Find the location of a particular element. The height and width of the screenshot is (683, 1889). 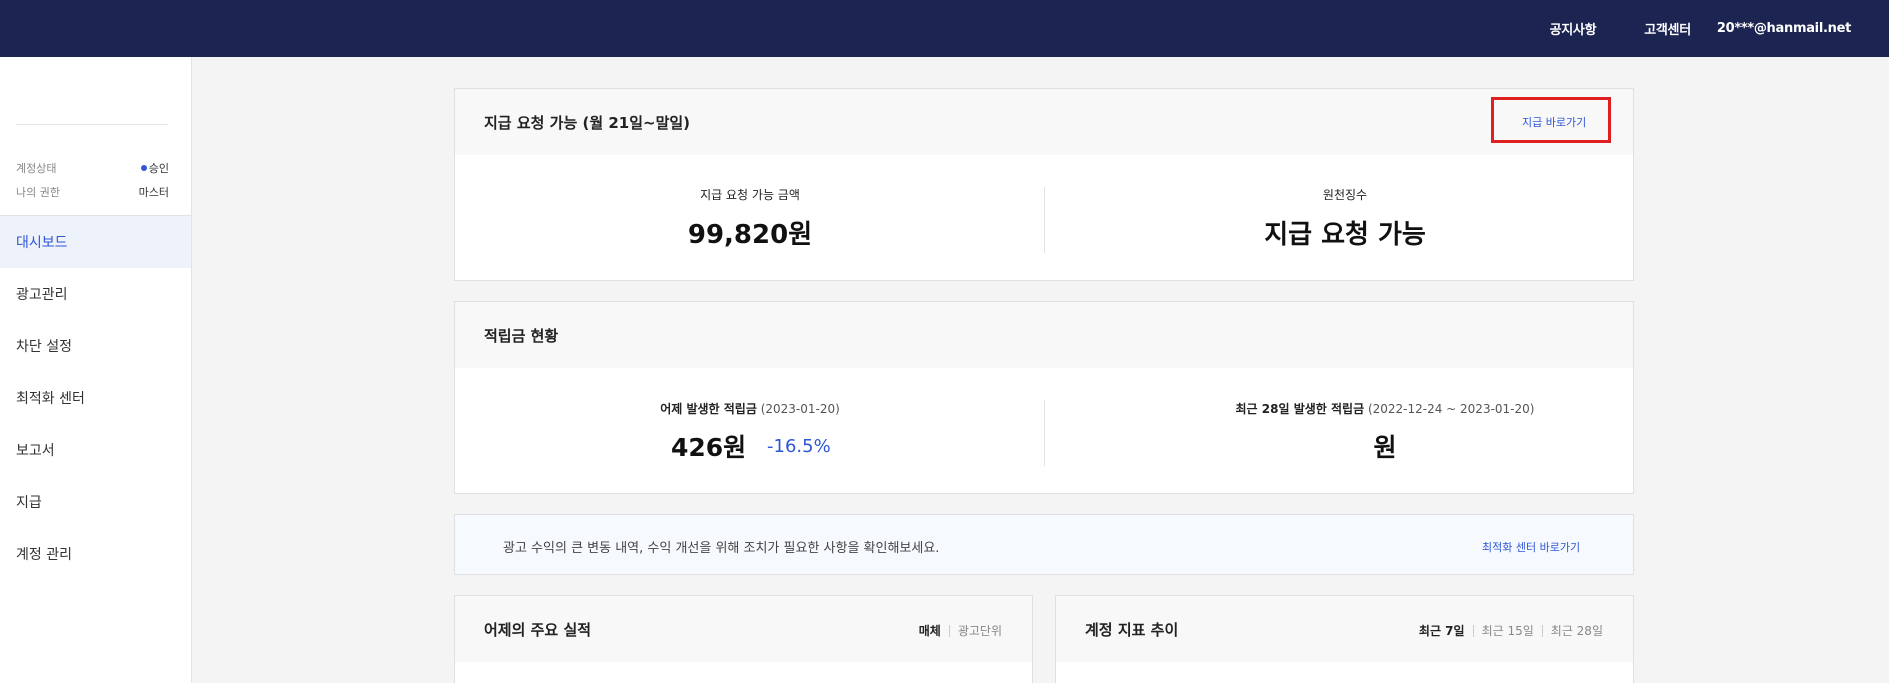

withholding-tax-value: 지급 요청 가능 is located at coordinates (1345, 235).